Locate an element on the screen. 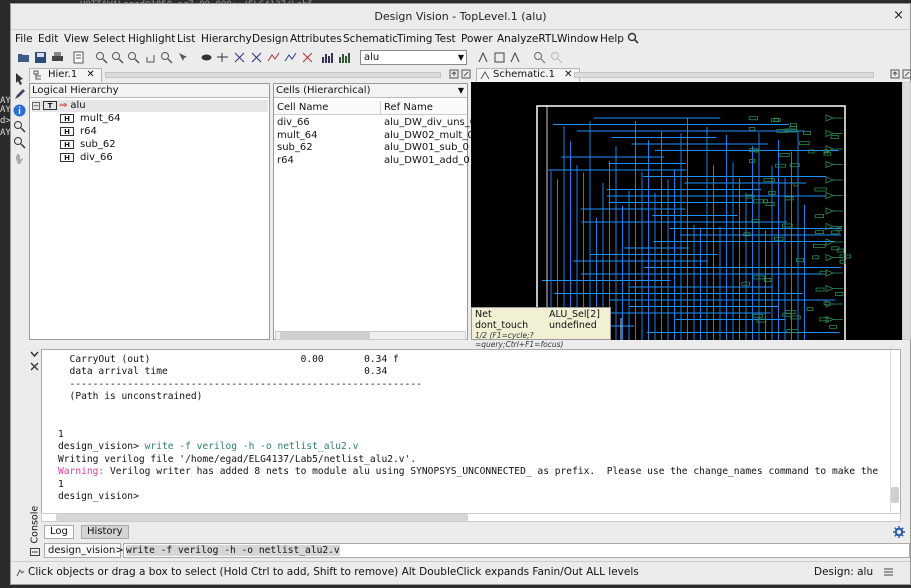  close-window-button: × is located at coordinates (898, 15).